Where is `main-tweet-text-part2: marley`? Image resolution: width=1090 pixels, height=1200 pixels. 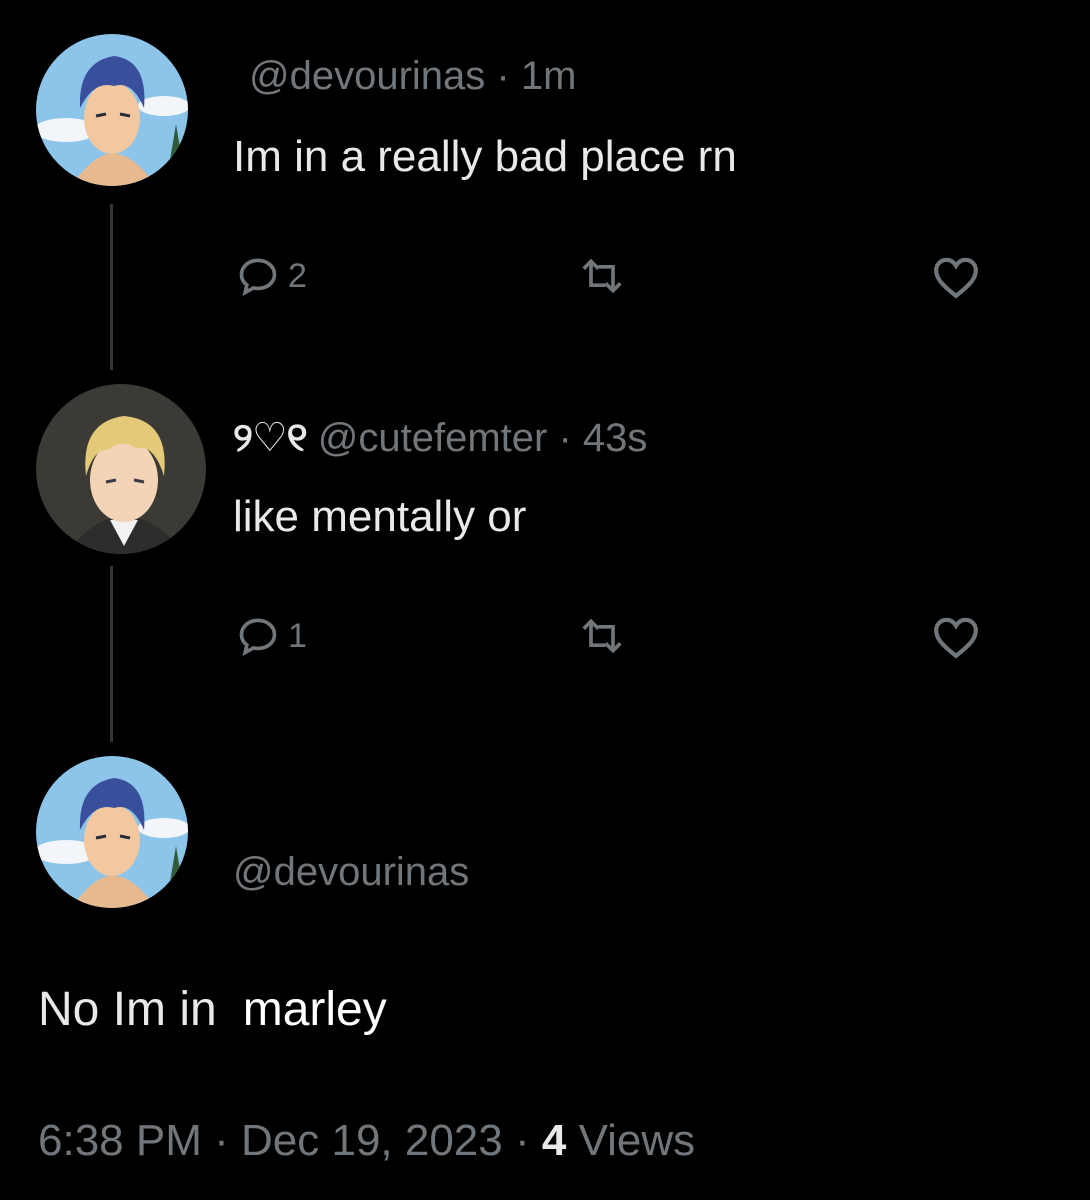
main-tweet-text-part2: marley is located at coordinates (314, 1009).